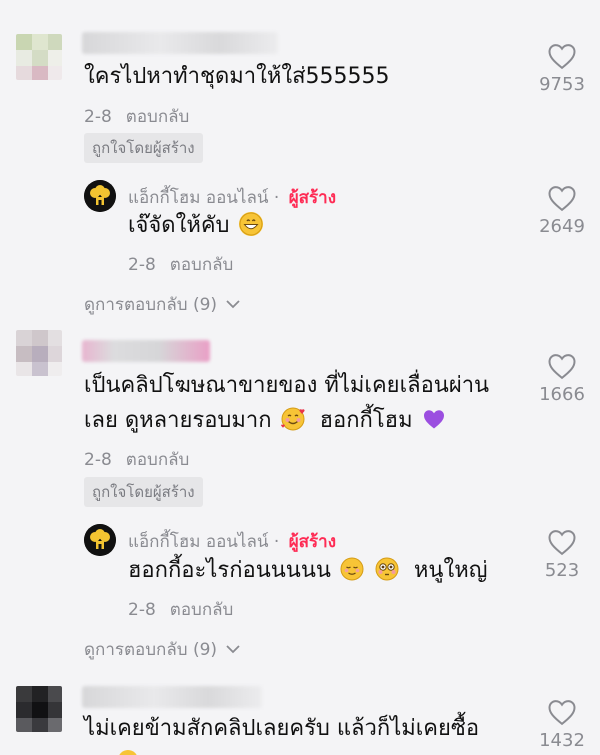 The height and width of the screenshot is (755, 600). Describe the element at coordinates (434, 419) in the screenshot. I see `purple-heart-icon` at that location.